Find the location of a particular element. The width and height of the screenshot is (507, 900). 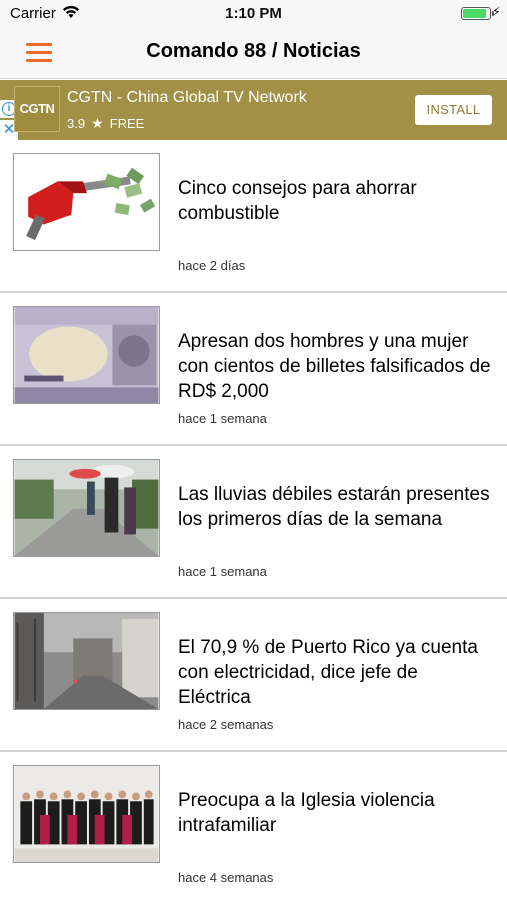

status-time: 1:10 PM is located at coordinates (253, 13).